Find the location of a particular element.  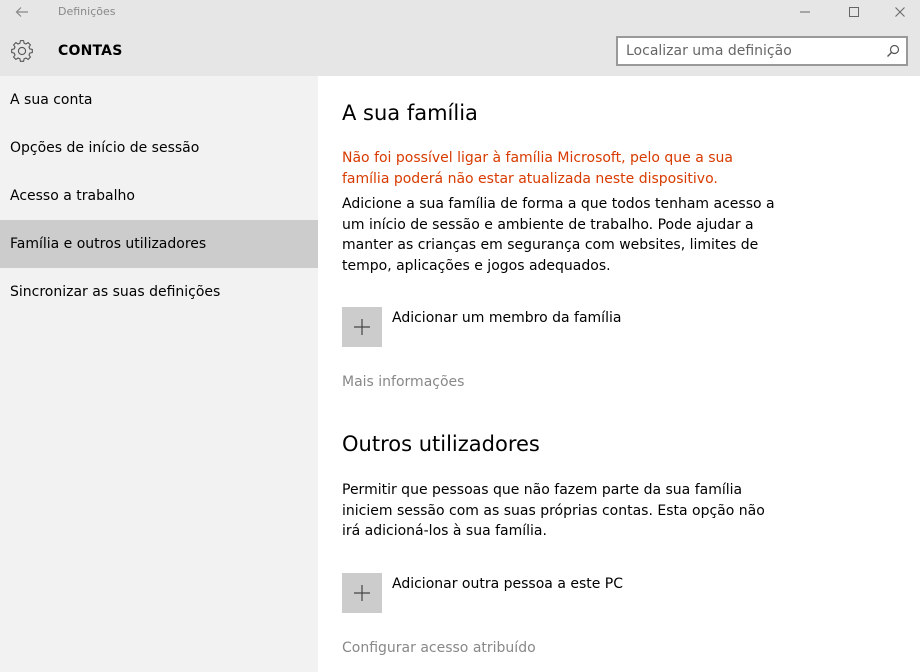

add-family-member-label: Adicionar um membro da família is located at coordinates (507, 318).